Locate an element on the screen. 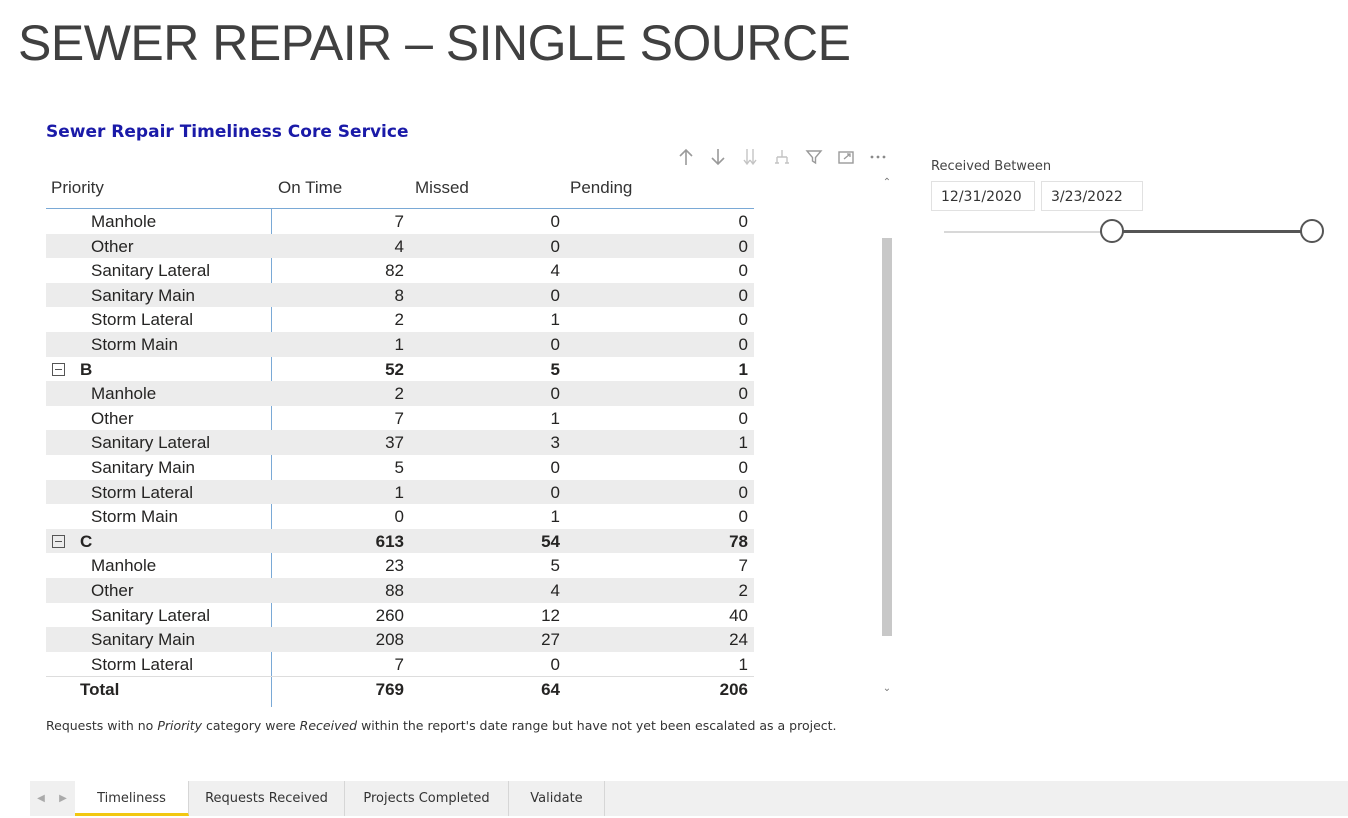  total-row: Total 769 64 206 is located at coordinates (400, 690).